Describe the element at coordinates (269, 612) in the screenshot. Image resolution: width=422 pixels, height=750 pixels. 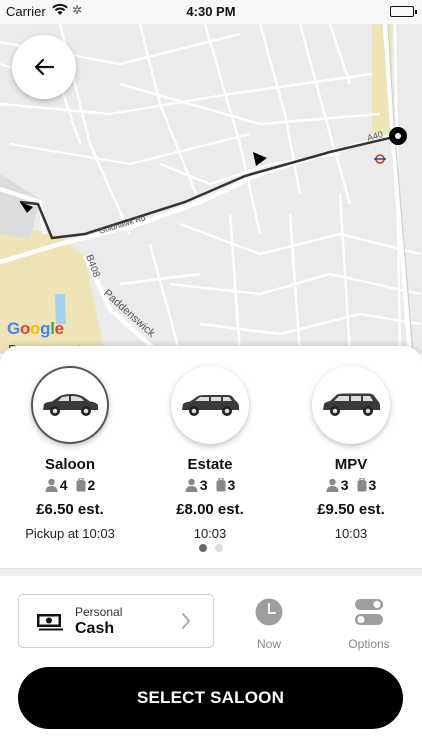
I see `clock-icon` at that location.